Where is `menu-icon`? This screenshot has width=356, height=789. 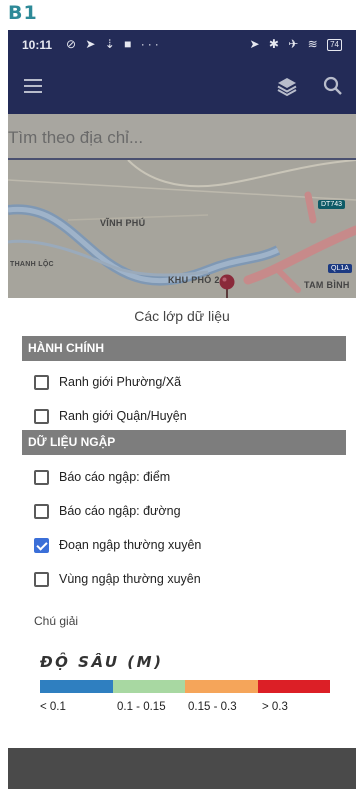 menu-icon is located at coordinates (33, 86).